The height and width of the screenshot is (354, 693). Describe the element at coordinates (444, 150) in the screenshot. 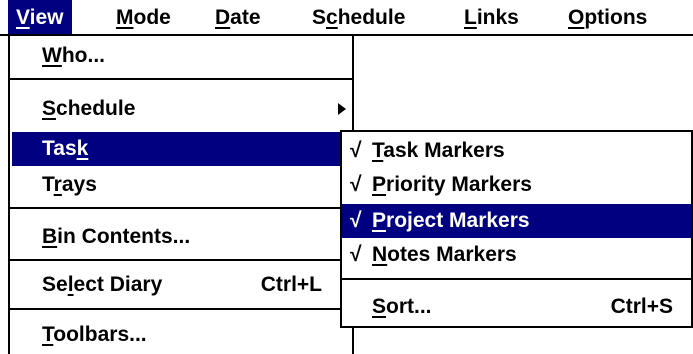

I see `item-label: ask Markers` at that location.